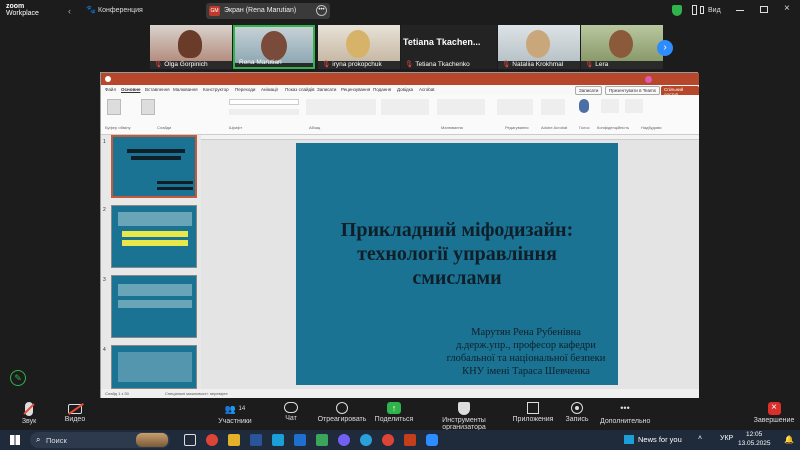 Image resolution: width=800 pixels, height=450 pixels. What do you see at coordinates (130, 89) in the screenshot?
I see `tab-home: Основне` at bounding box center [130, 89].